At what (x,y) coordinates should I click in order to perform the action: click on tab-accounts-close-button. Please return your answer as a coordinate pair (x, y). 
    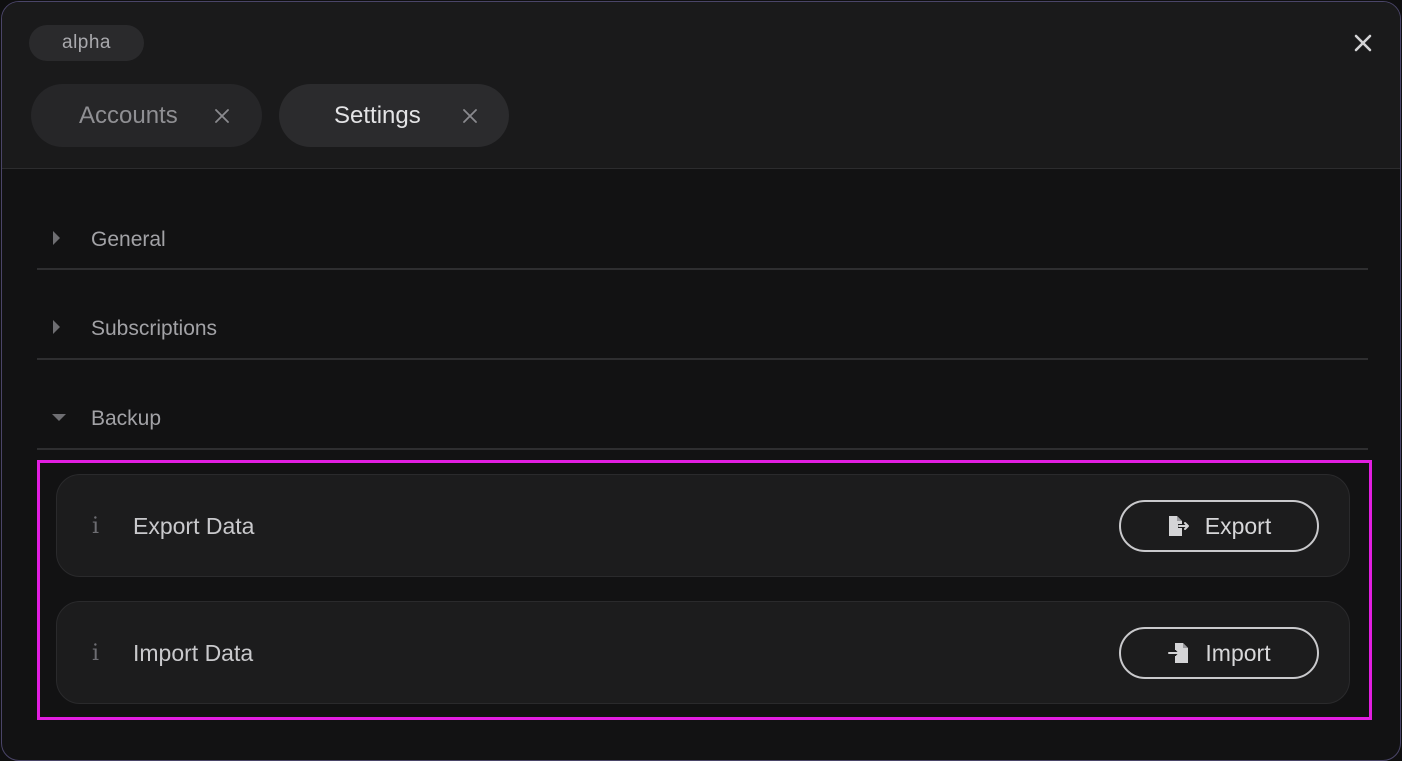
    Looking at the image, I should click on (222, 116).